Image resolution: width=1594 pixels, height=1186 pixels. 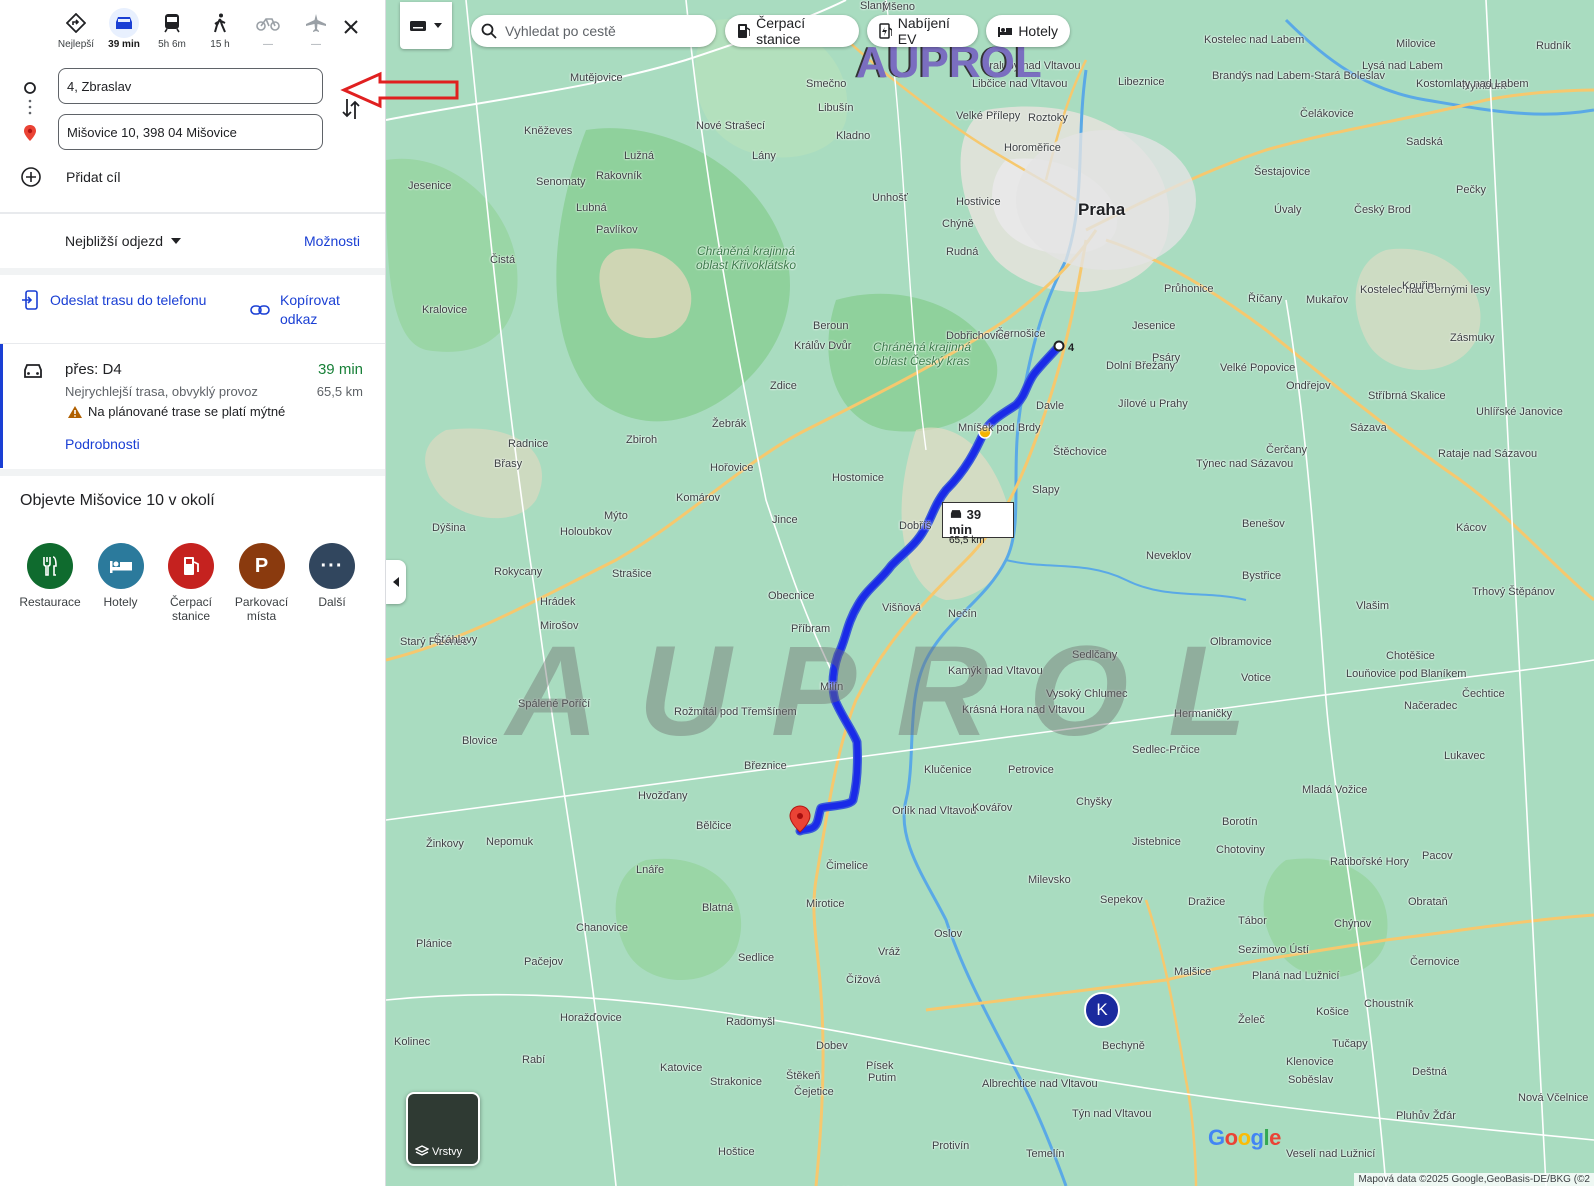 I want to click on category-hotel: Hotely, so click(x=121, y=576).